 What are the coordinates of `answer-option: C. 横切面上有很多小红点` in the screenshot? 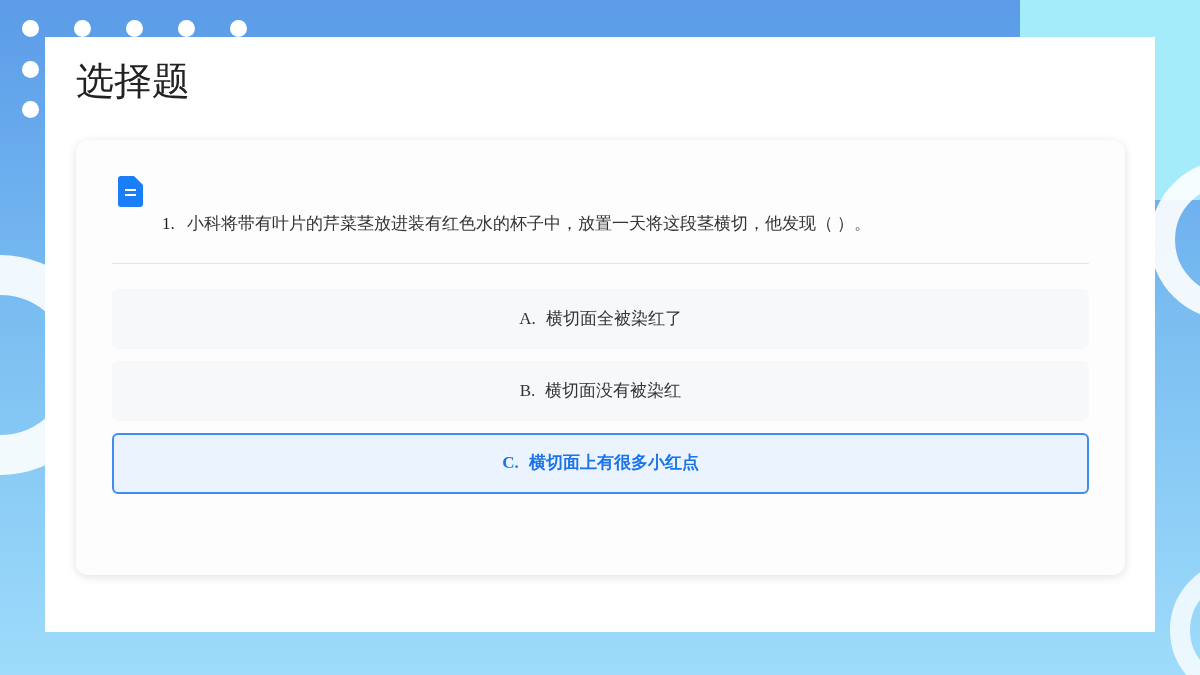 It's located at (600, 463).